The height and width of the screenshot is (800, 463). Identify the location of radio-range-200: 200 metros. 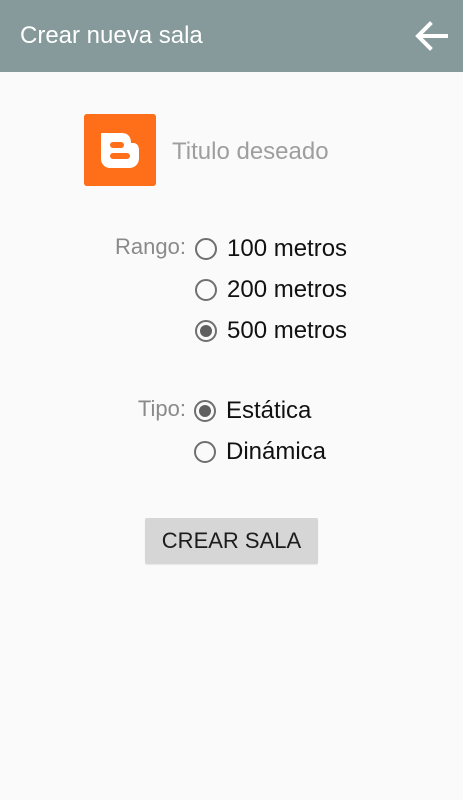
(271, 290).